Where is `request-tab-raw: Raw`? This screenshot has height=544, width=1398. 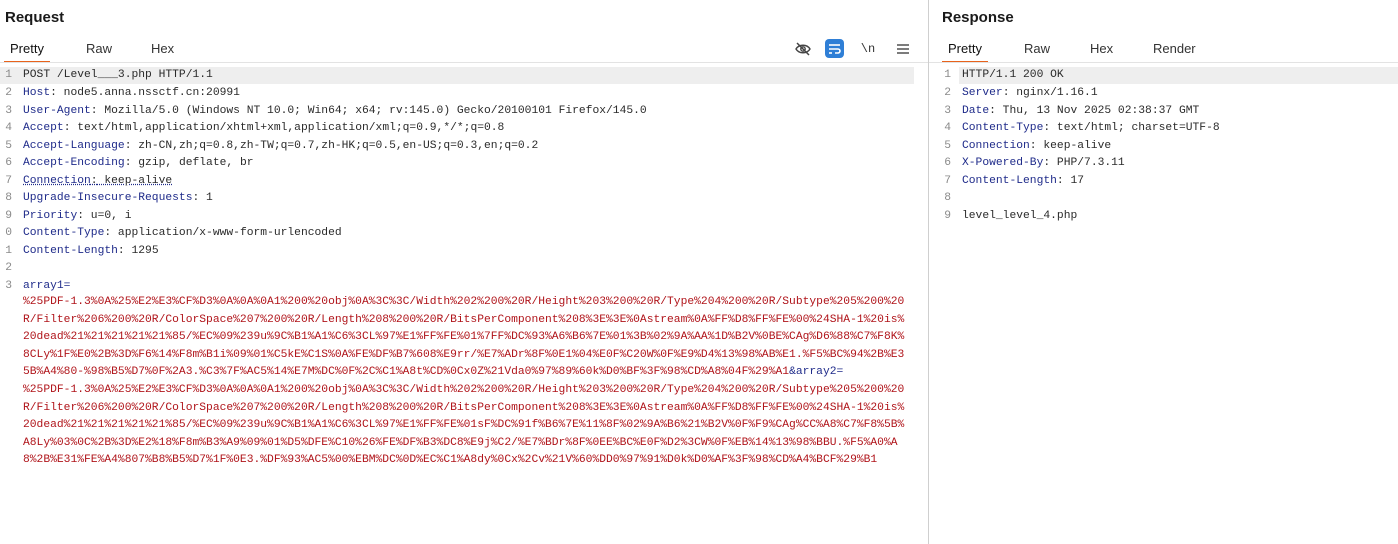 request-tab-raw: Raw is located at coordinates (99, 49).